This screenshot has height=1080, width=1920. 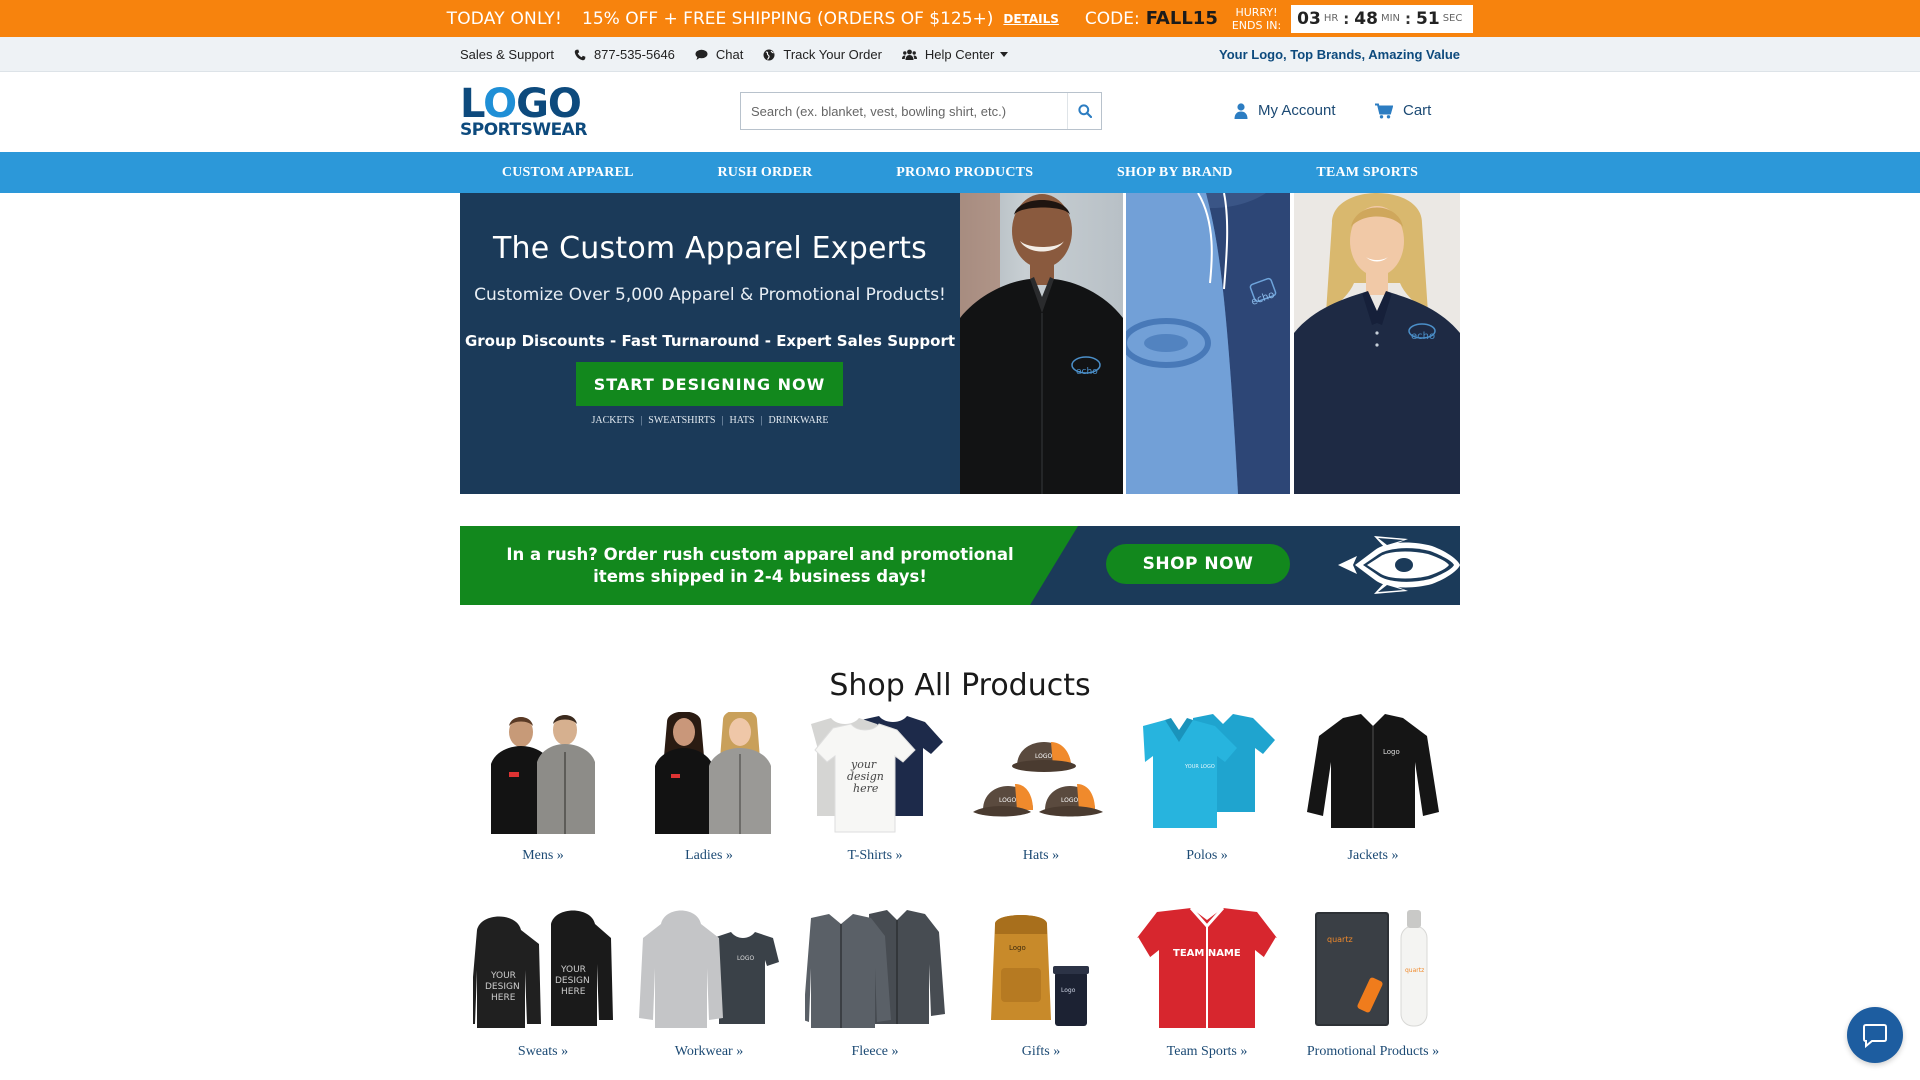 I want to click on sweats-image: YOUR DESIGN HERE YOUR DESIGN HERE, so click(x=541, y=969).